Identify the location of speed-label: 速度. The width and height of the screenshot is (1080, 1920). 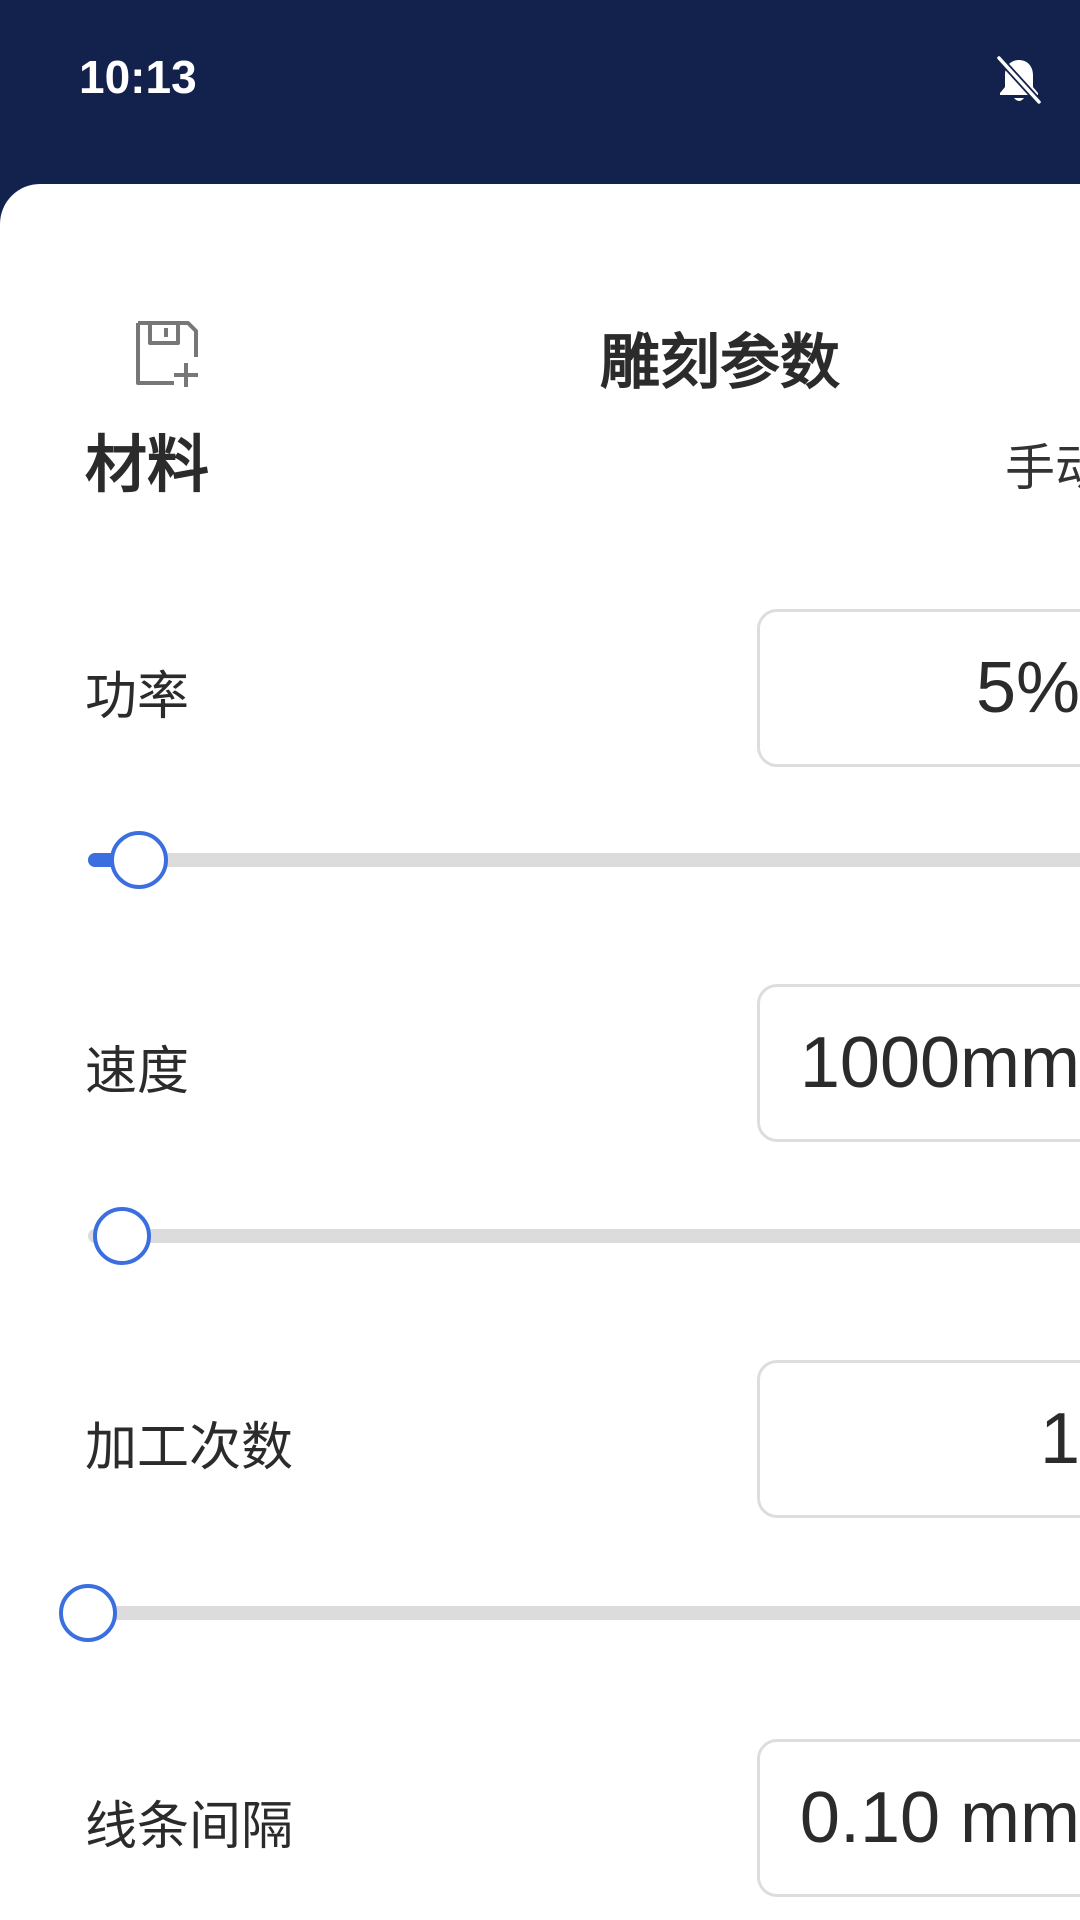
(137, 1072).